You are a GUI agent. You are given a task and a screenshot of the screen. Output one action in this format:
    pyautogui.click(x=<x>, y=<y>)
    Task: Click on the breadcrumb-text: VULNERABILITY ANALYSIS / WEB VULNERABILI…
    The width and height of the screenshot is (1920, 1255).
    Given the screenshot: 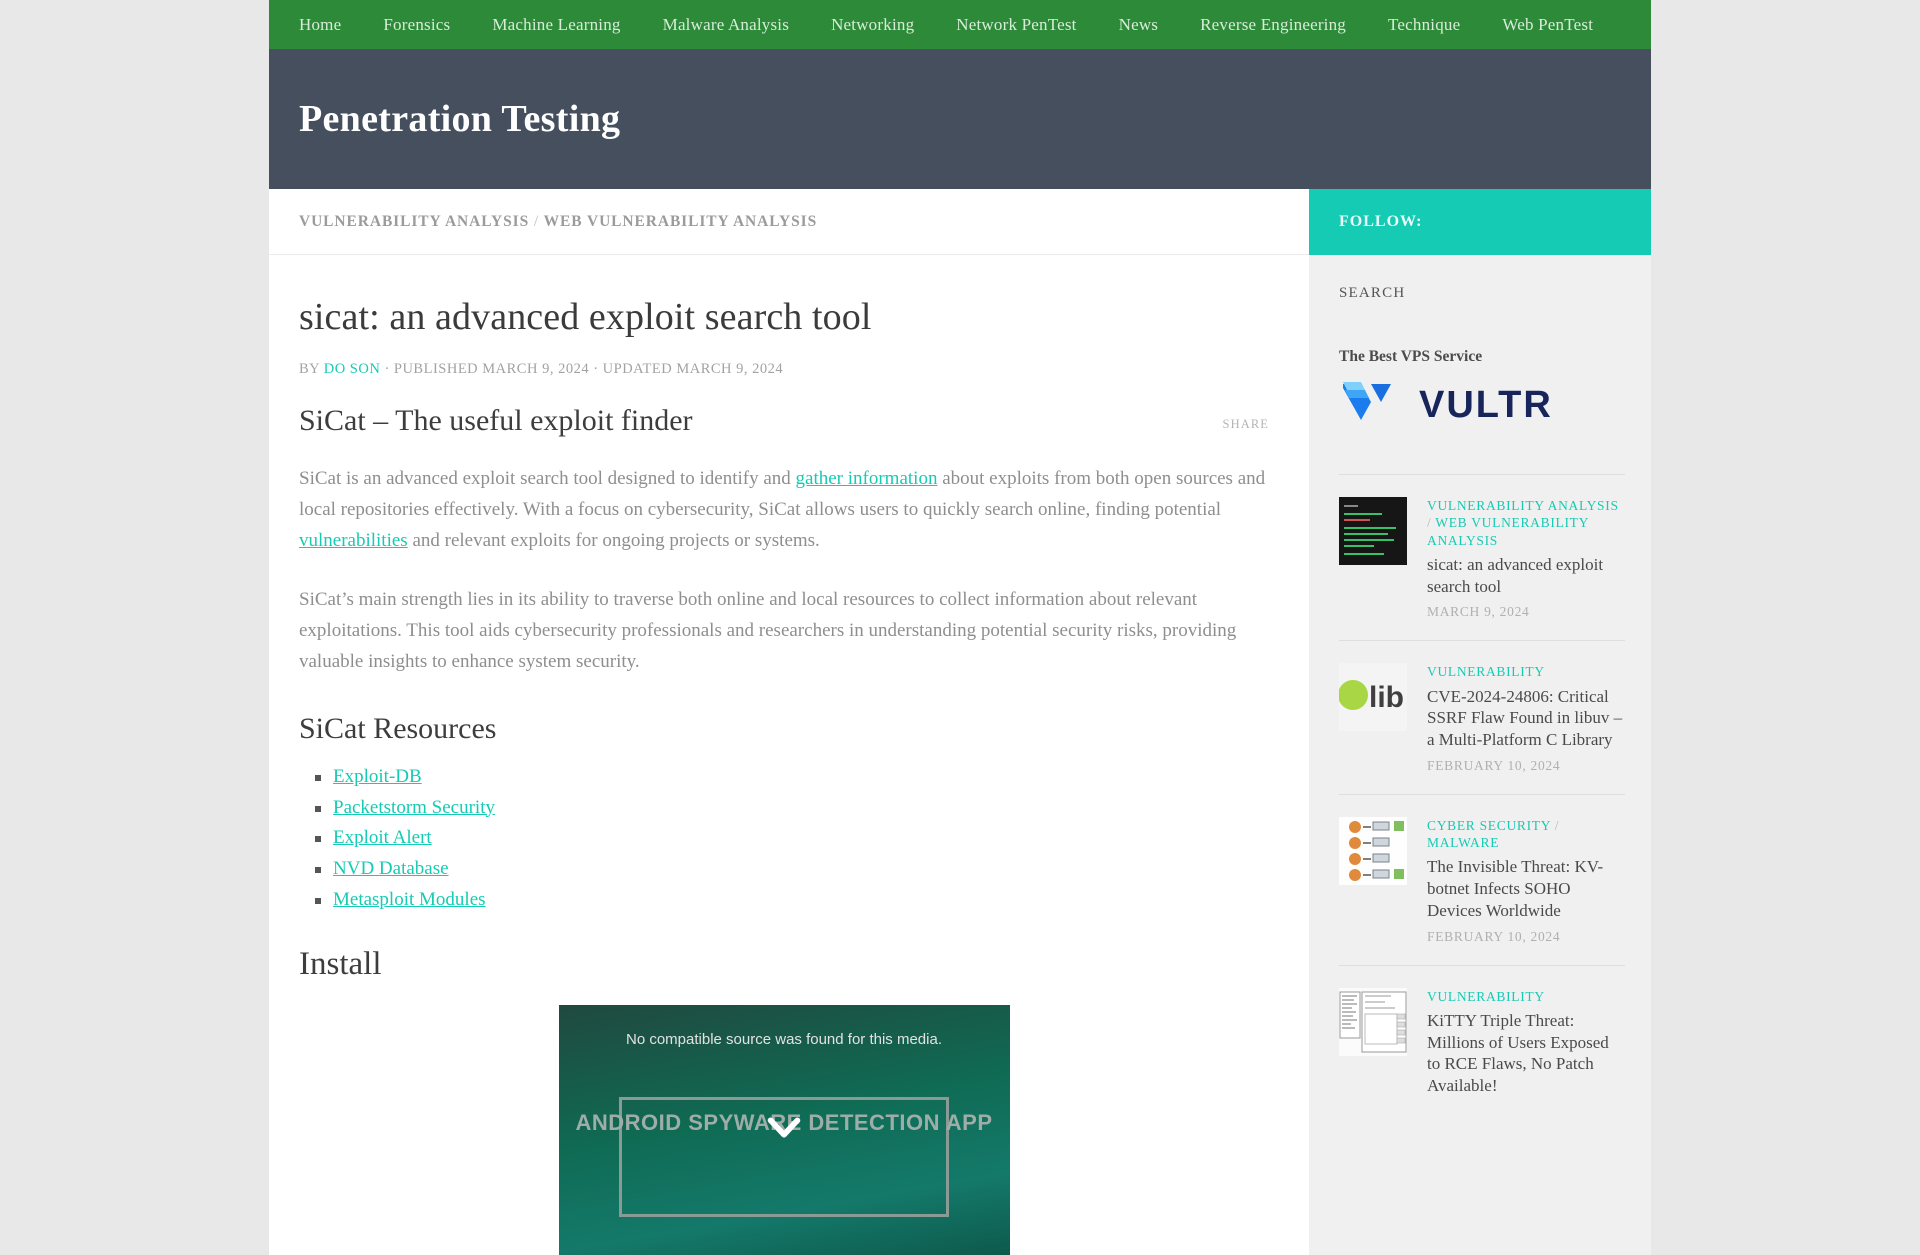 What is the action you would take?
    pyautogui.click(x=558, y=222)
    